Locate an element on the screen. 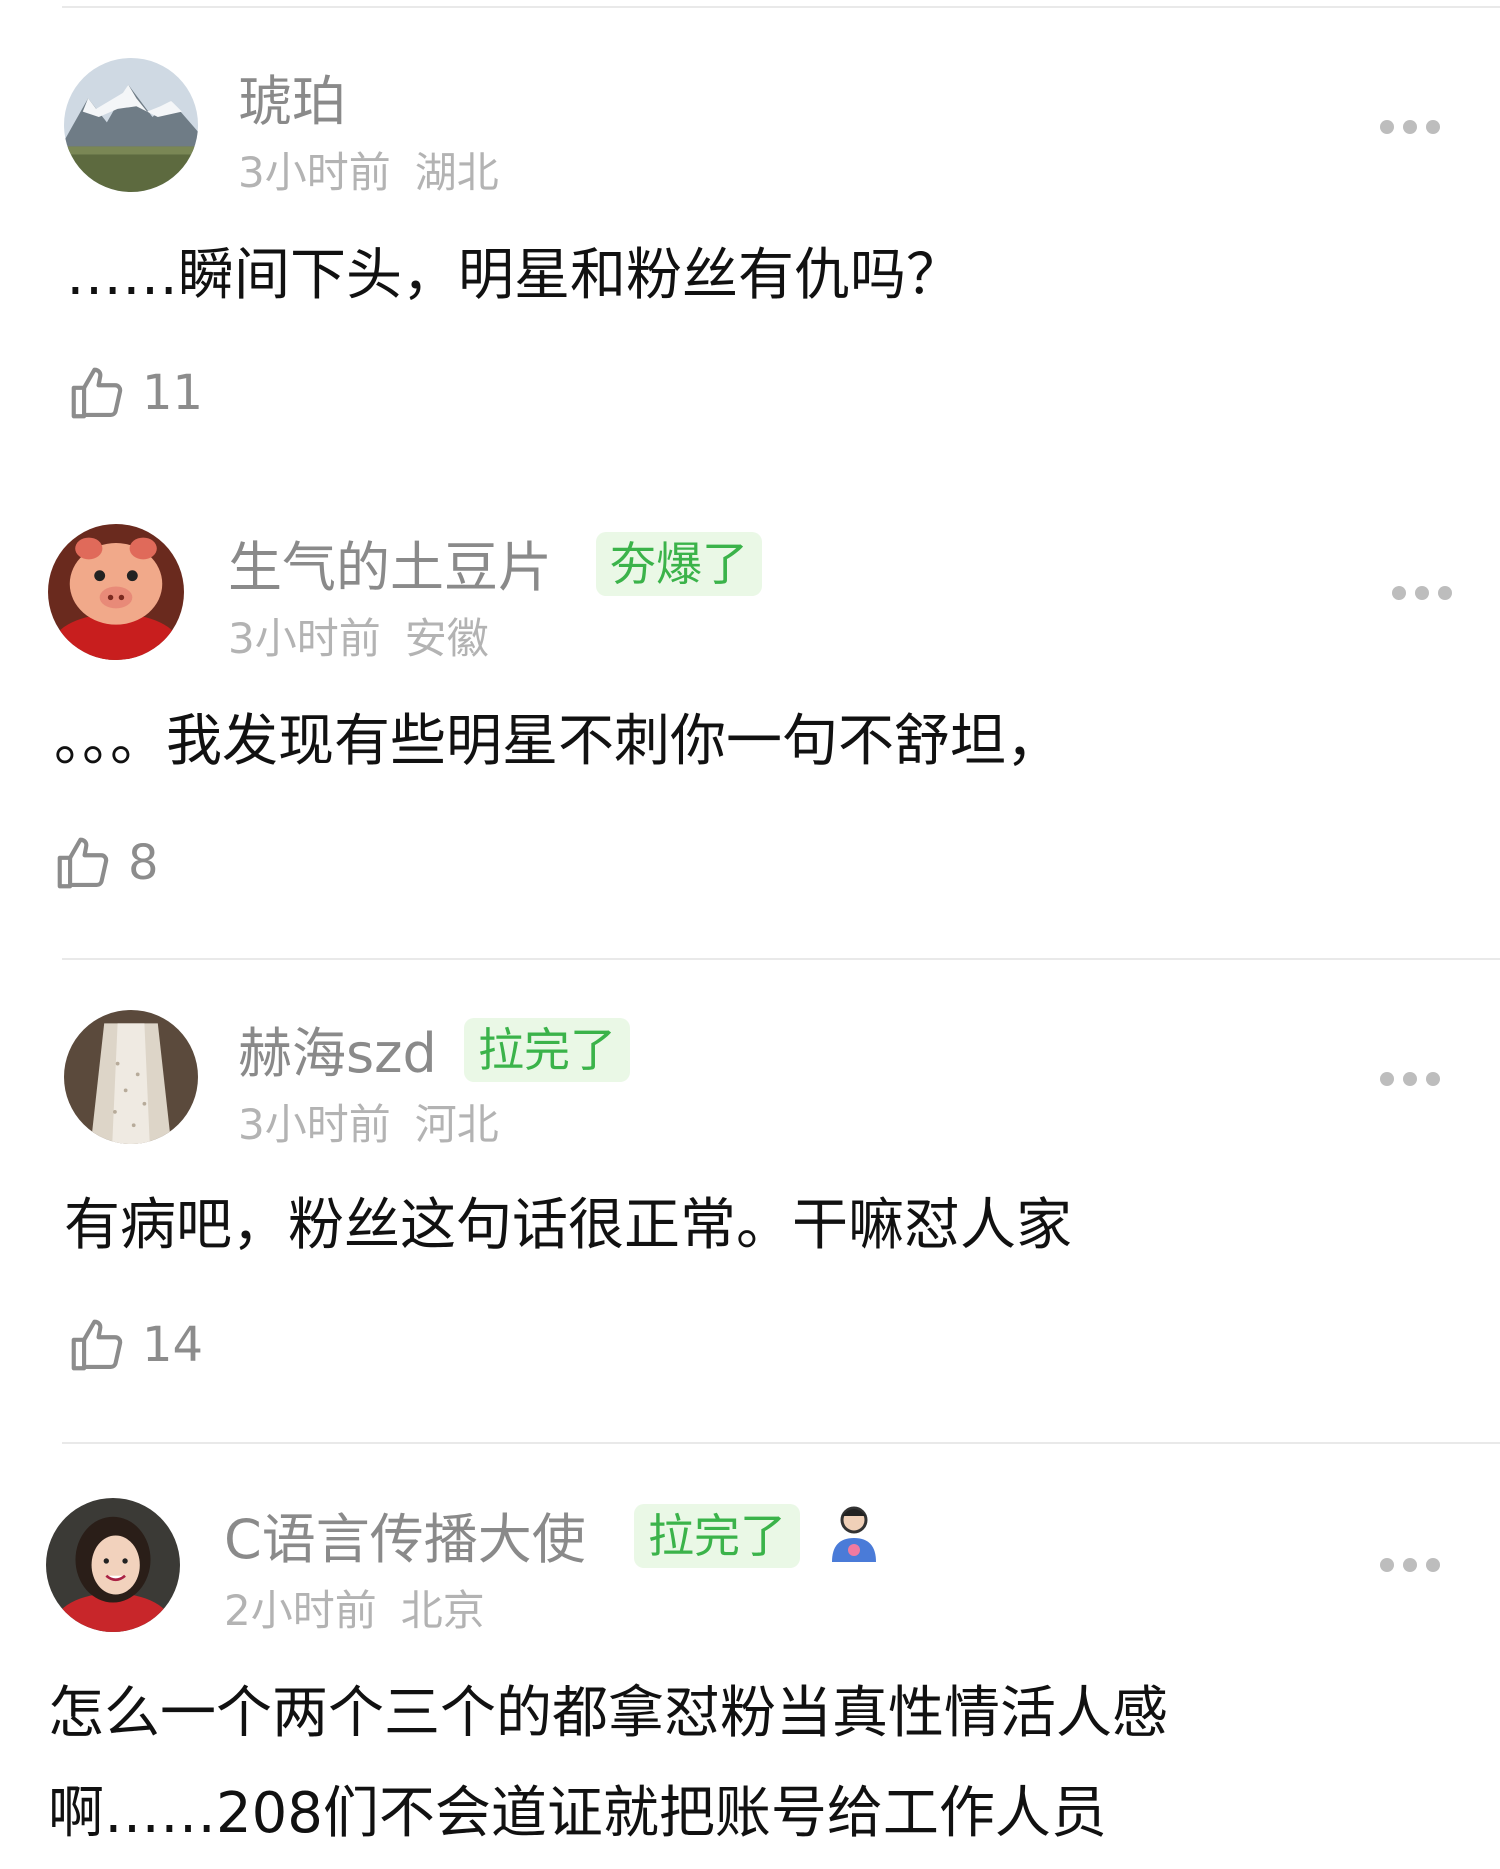  gown-avatar-image is located at coordinates (131, 1077).